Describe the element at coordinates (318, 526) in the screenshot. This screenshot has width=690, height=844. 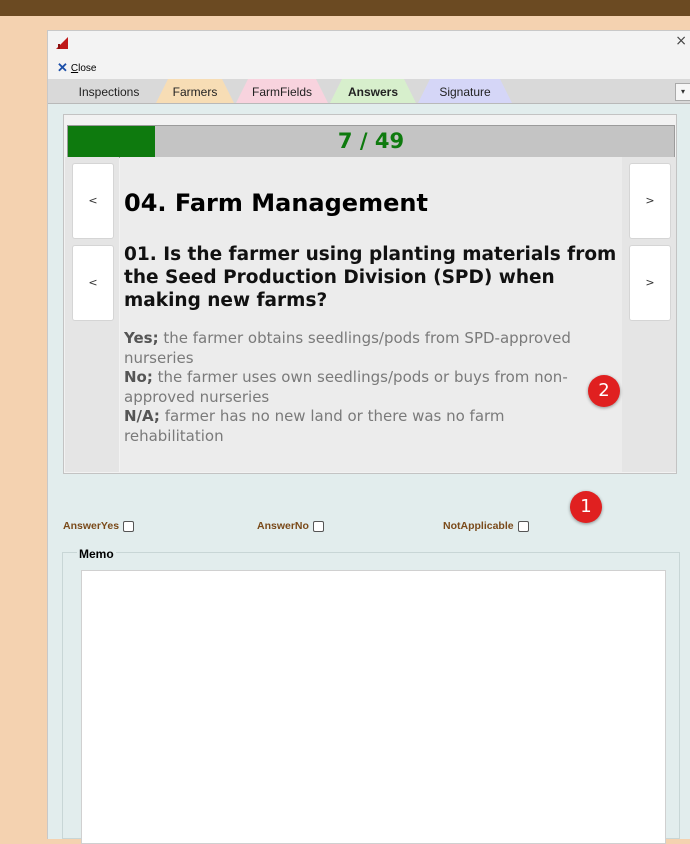
I see `answer-no-box` at that location.